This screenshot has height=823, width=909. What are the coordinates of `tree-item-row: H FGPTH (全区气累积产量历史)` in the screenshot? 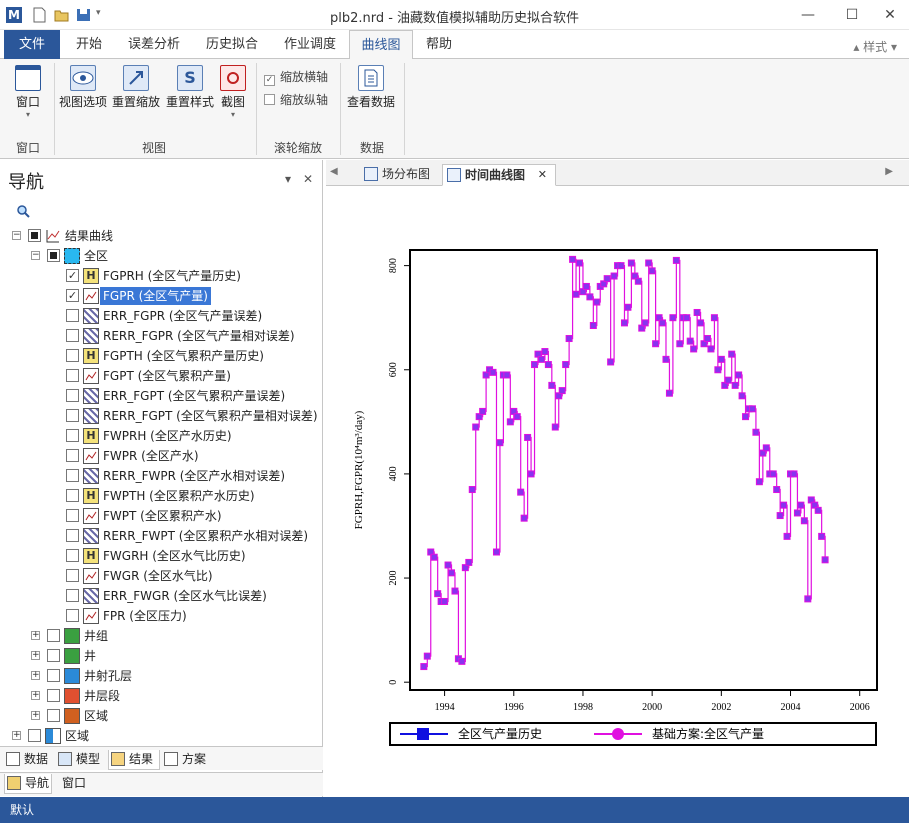 It's located at (160, 356).